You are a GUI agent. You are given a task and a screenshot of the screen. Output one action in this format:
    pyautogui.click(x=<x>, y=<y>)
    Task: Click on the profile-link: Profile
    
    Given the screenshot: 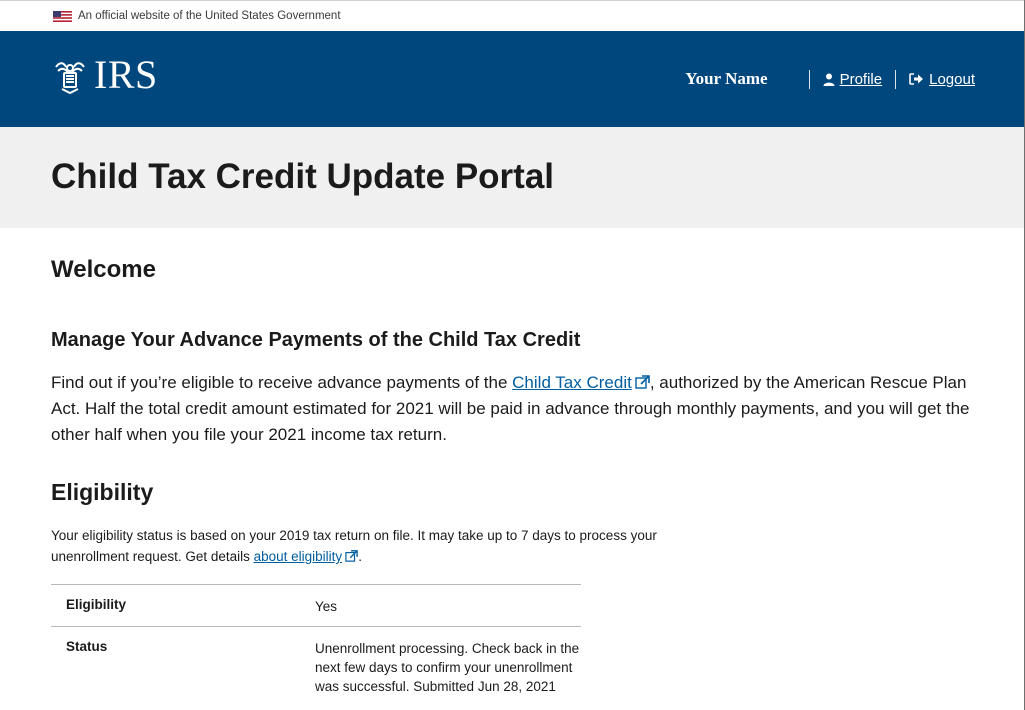 What is the action you would take?
    pyautogui.click(x=853, y=79)
    